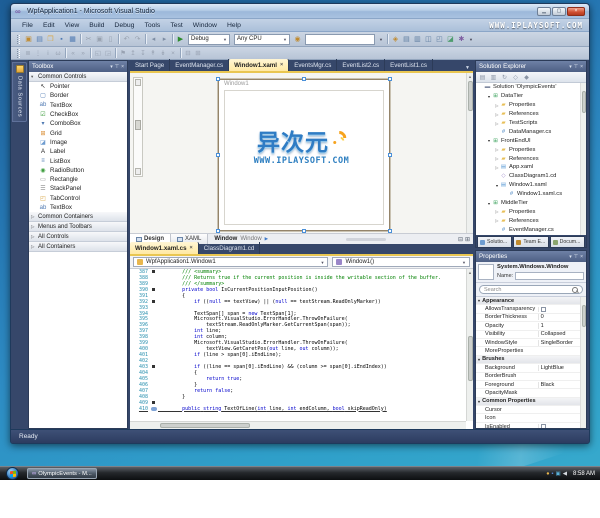 This screenshot has height=518, width=600. What do you see at coordinates (78, 114) in the screenshot?
I see `toolbox-item-checkbox: ☑ CheckBox` at bounding box center [78, 114].